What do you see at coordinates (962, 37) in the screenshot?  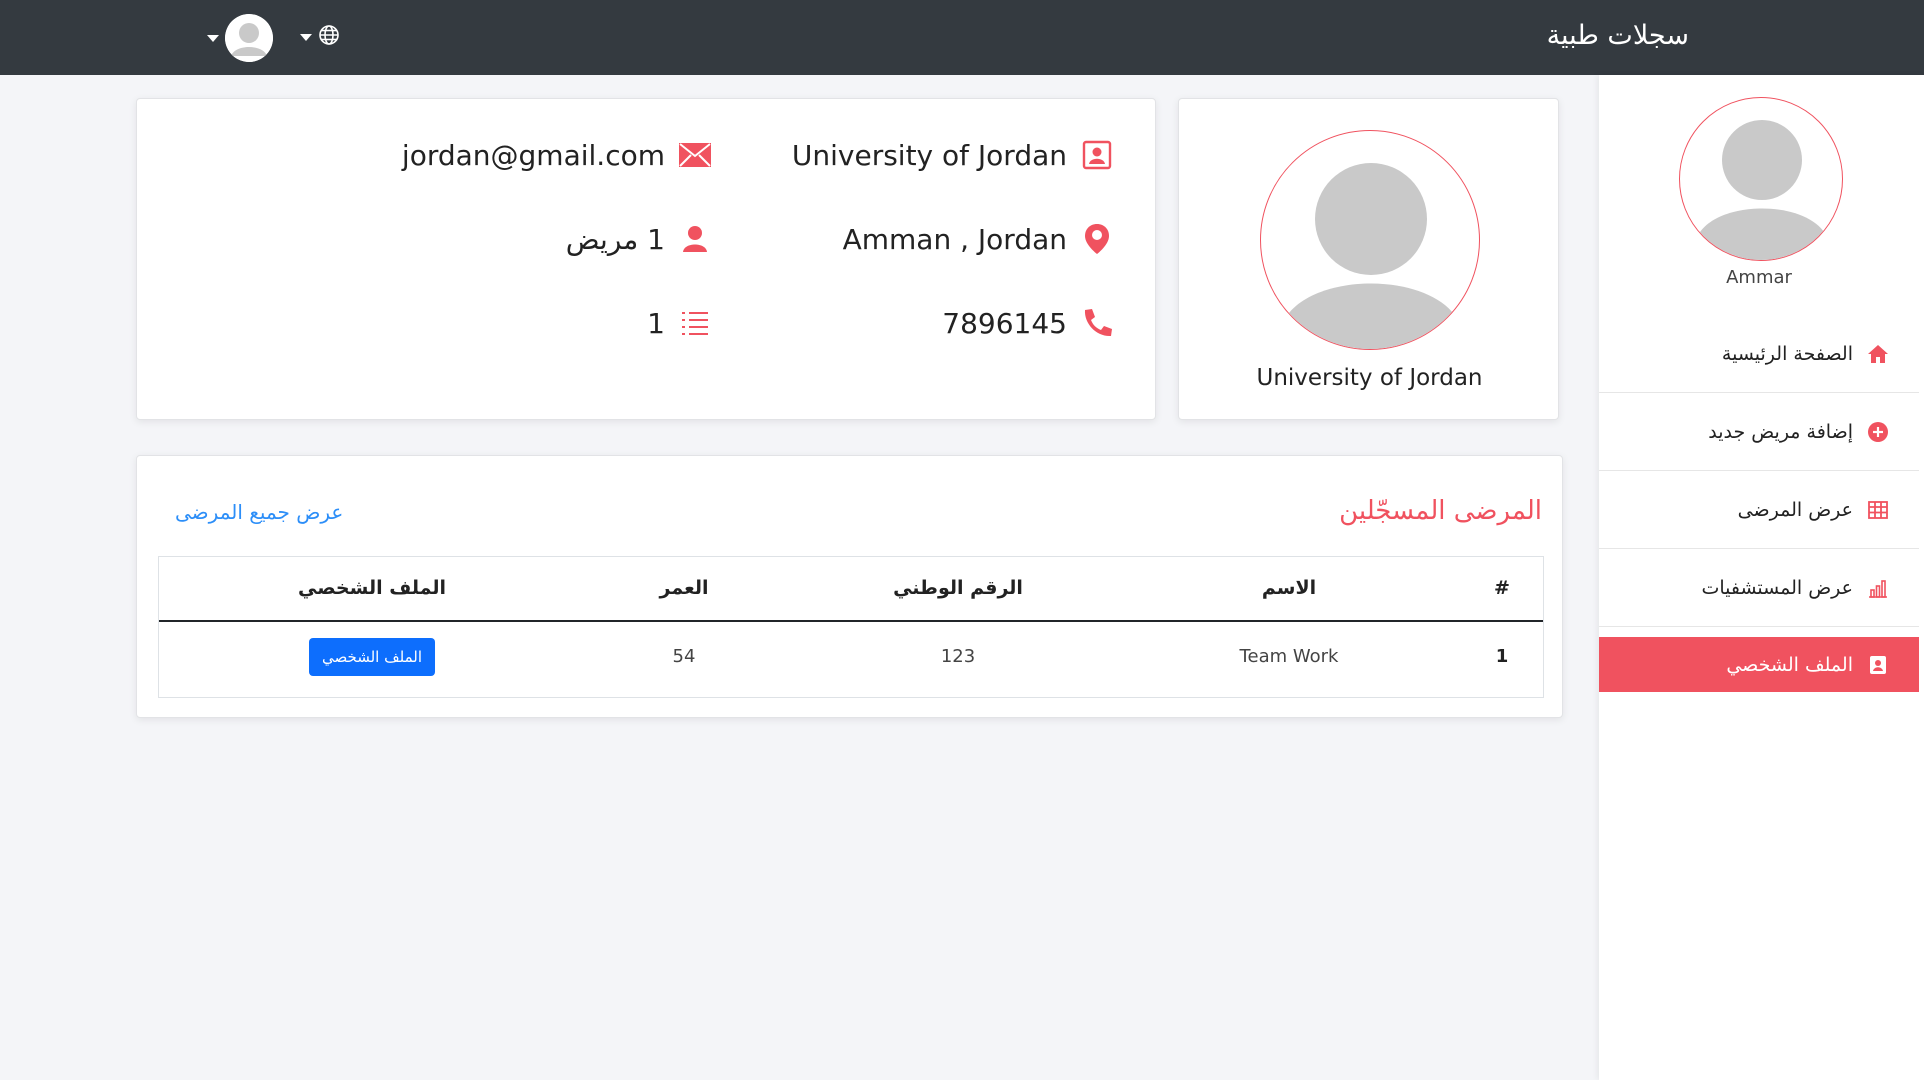 I see `top-navbar: سجلات طبية` at bounding box center [962, 37].